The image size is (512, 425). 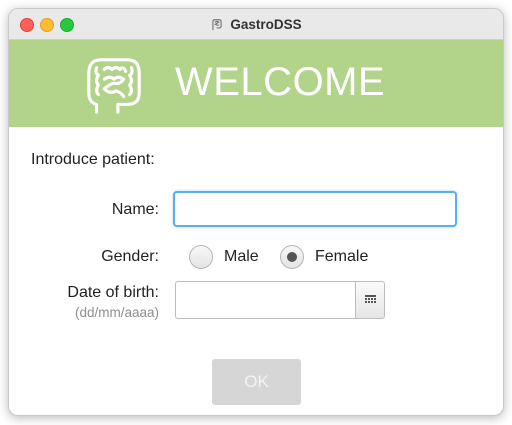 What do you see at coordinates (265, 300) in the screenshot?
I see `dob-field` at bounding box center [265, 300].